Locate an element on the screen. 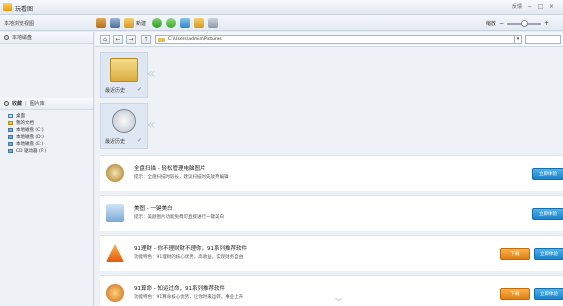 Image resolution: width=563 pixels, height=306 pixels. delete-icon is located at coordinates (185, 23).